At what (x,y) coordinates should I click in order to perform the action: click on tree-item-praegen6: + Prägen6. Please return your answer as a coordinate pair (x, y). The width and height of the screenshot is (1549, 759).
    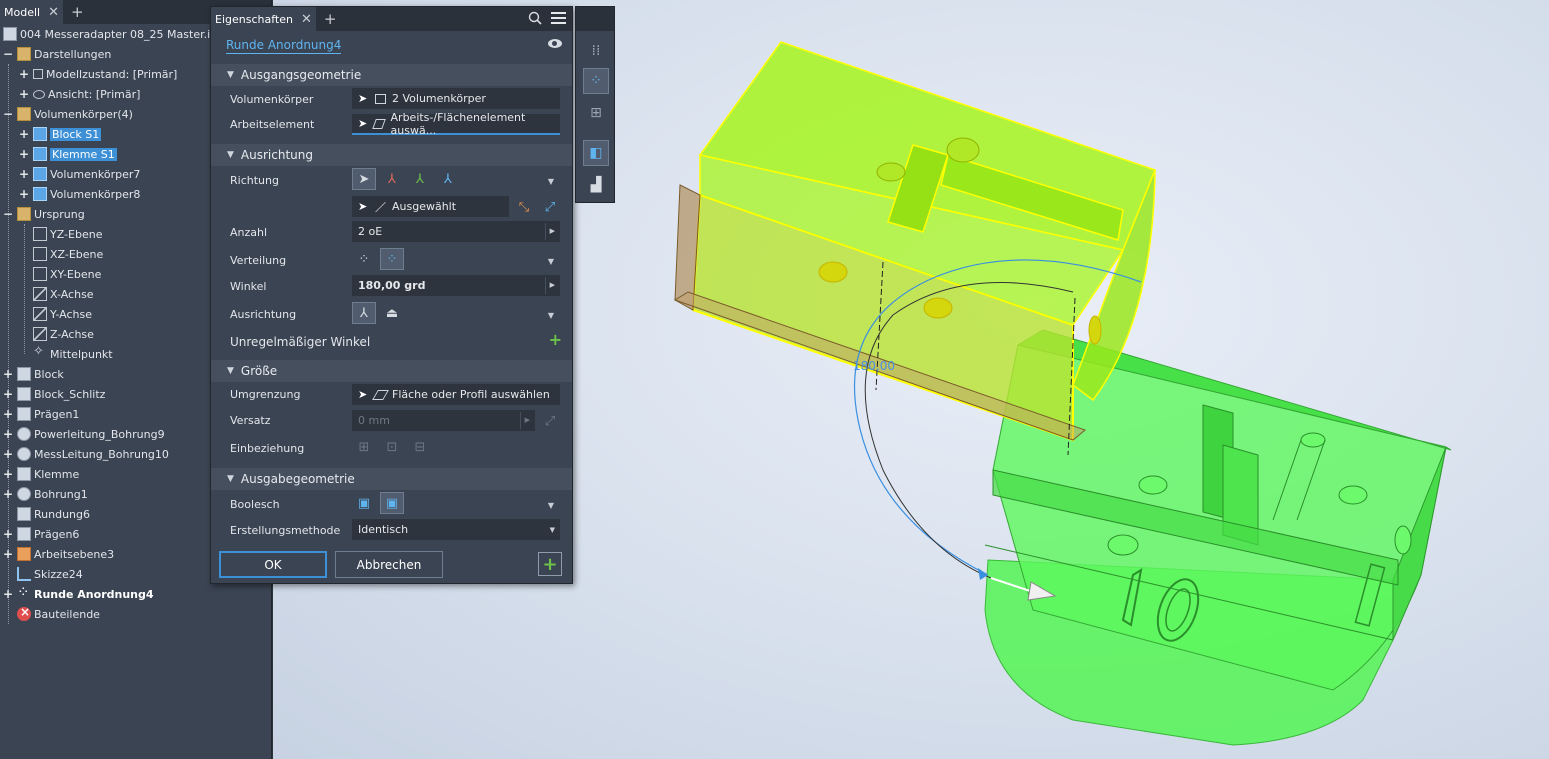
    Looking at the image, I should click on (41, 534).